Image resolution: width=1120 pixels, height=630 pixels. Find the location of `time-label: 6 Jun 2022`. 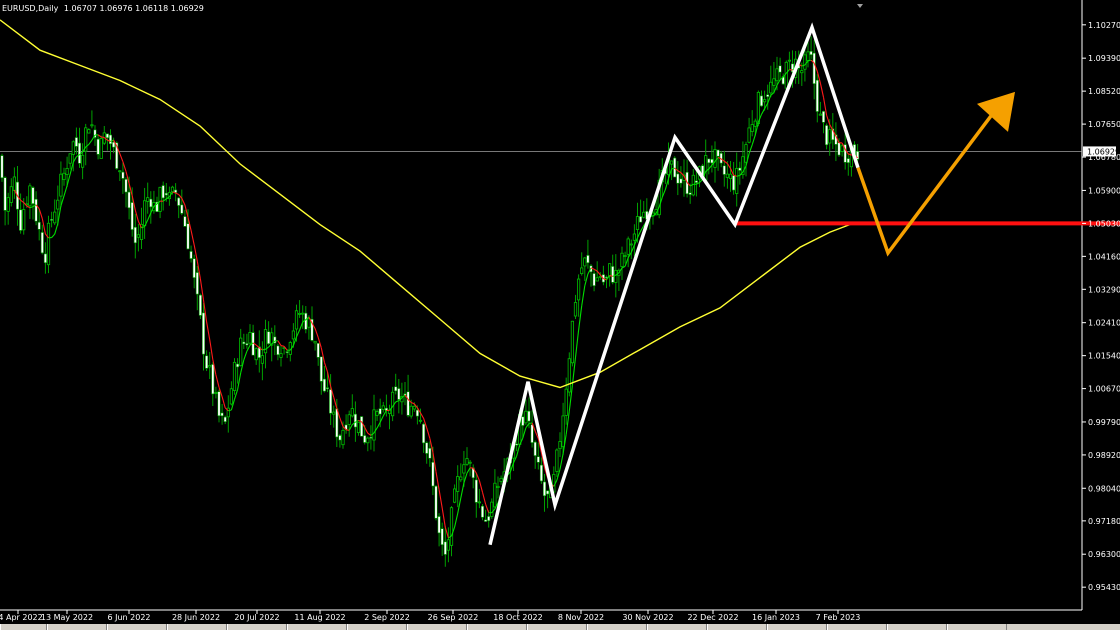

time-label: 6 Jun 2022 is located at coordinates (128, 617).